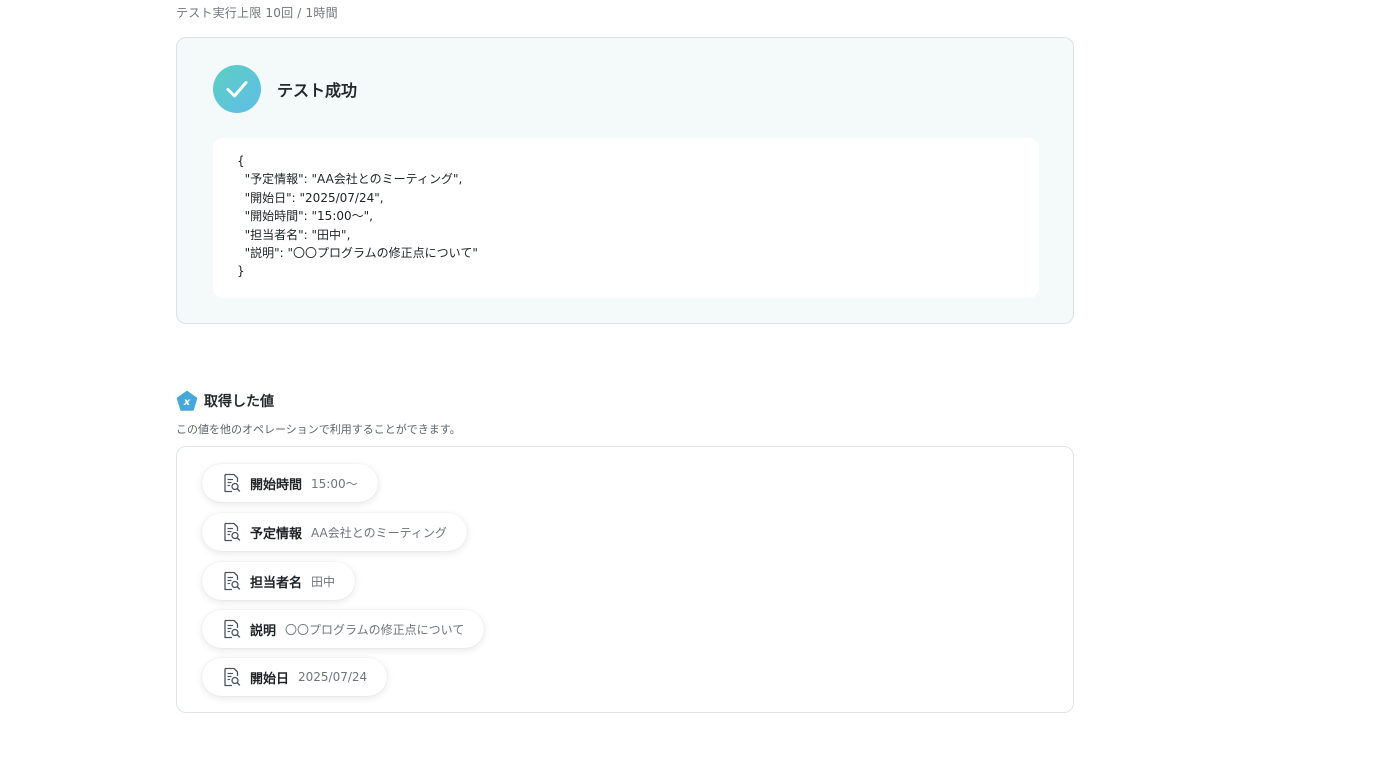 Image resolution: width=1400 pixels, height=764 pixels. I want to click on value-chip-key: 開始日, so click(270, 679).